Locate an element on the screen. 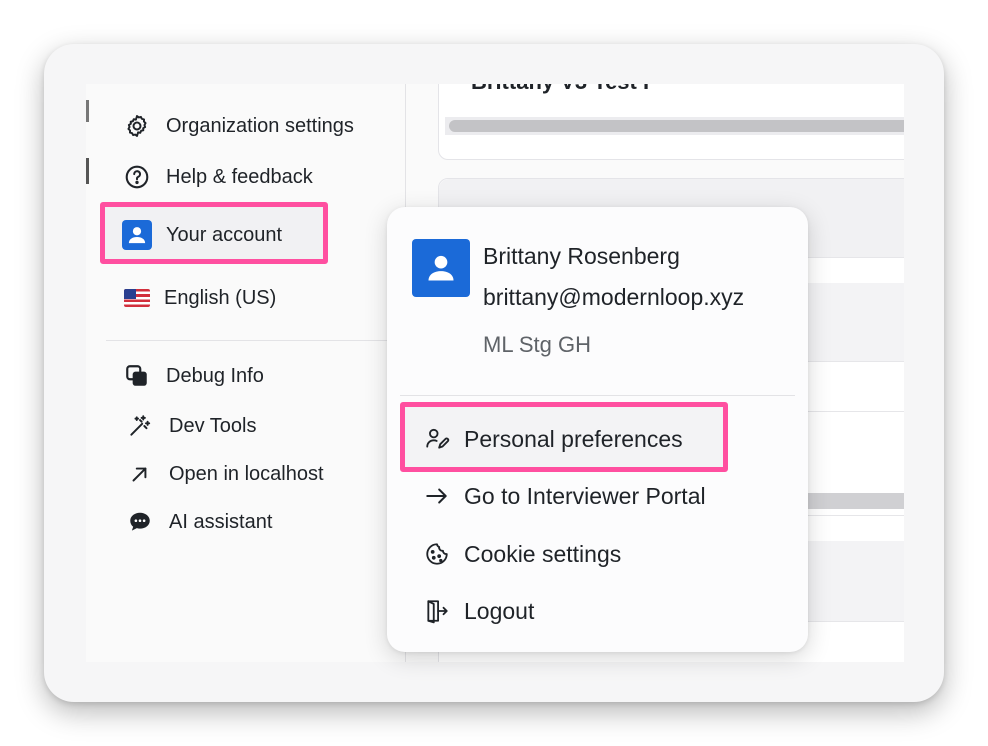  background-card: Brittany V3 Test I is located at coordinates (671, 122).